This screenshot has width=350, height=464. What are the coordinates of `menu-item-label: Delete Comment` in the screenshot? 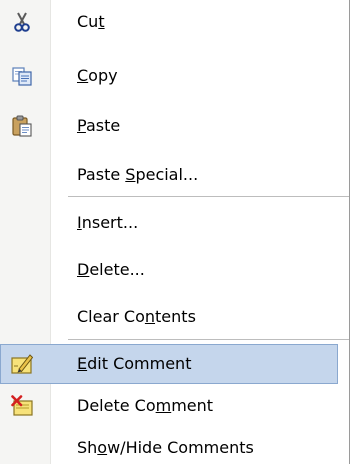 It's located at (145, 405).